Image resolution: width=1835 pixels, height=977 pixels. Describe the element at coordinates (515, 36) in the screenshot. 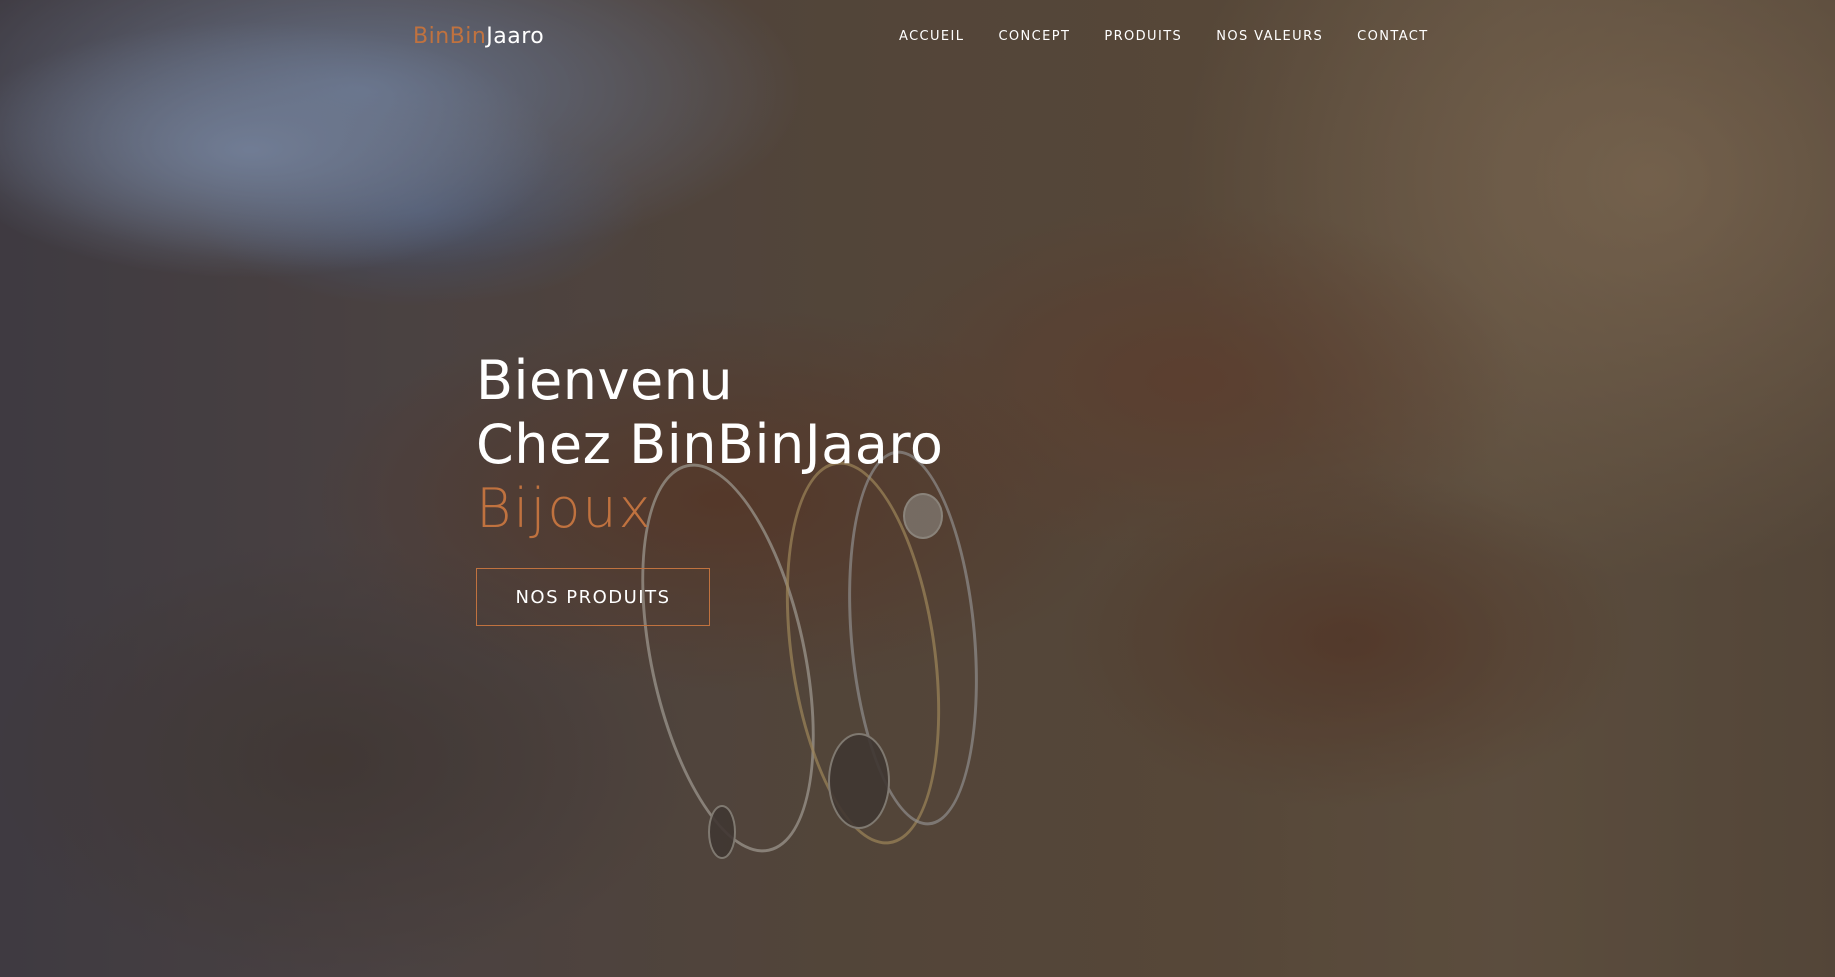

I see `logo-main-text: Jaaro` at that location.